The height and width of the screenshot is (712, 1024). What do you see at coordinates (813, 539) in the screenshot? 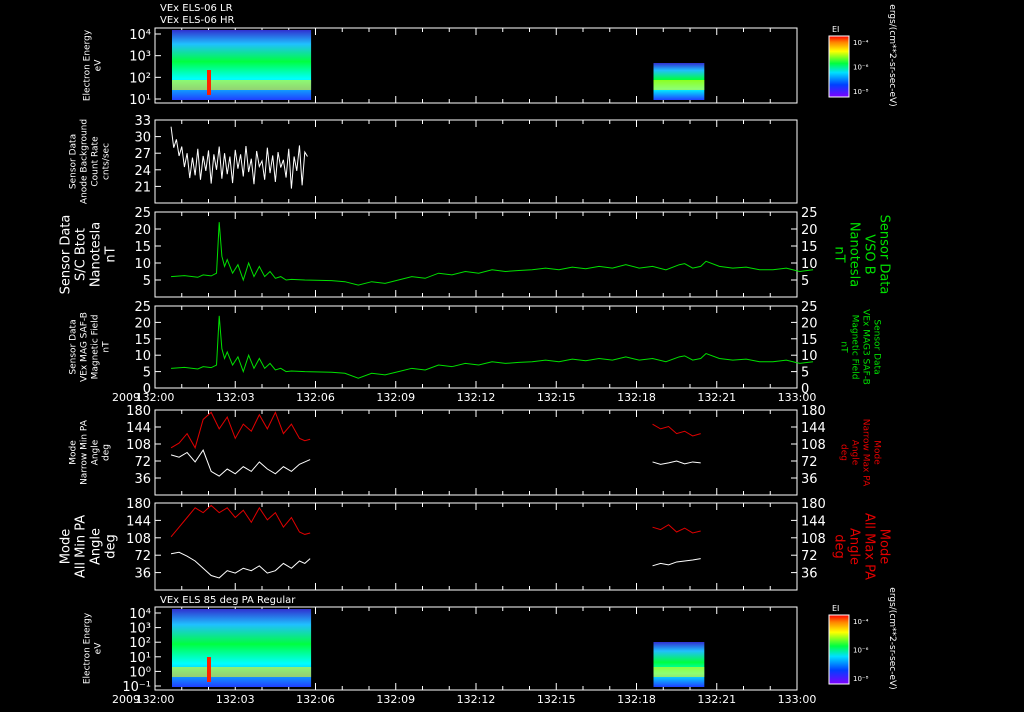
I see `y-tick-label-right: 108` at bounding box center [813, 539].